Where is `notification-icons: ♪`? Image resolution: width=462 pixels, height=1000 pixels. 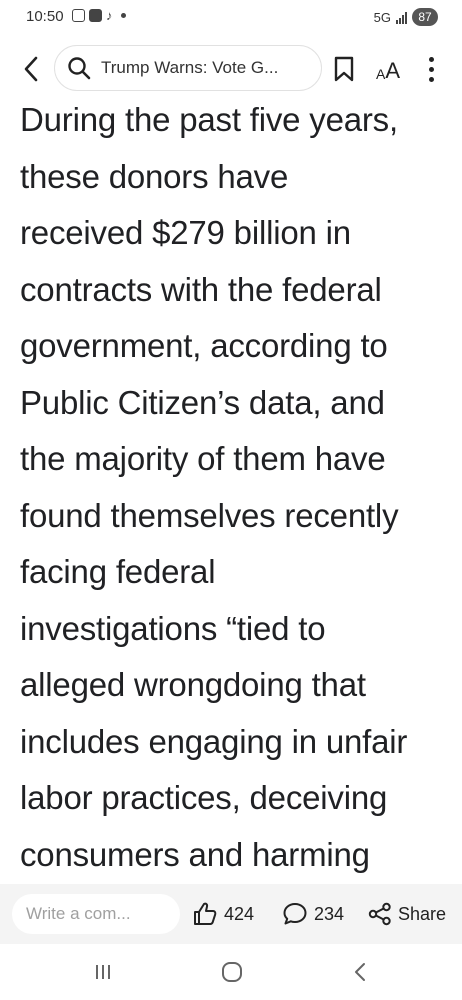 notification-icons: ♪ is located at coordinates (99, 15).